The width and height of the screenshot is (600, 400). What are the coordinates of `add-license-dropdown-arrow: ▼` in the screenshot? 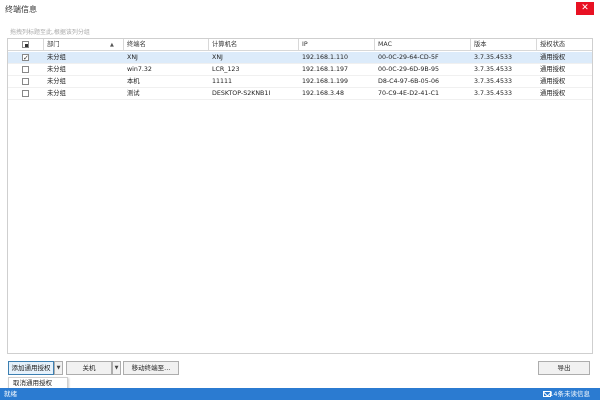 It's located at (58, 368).